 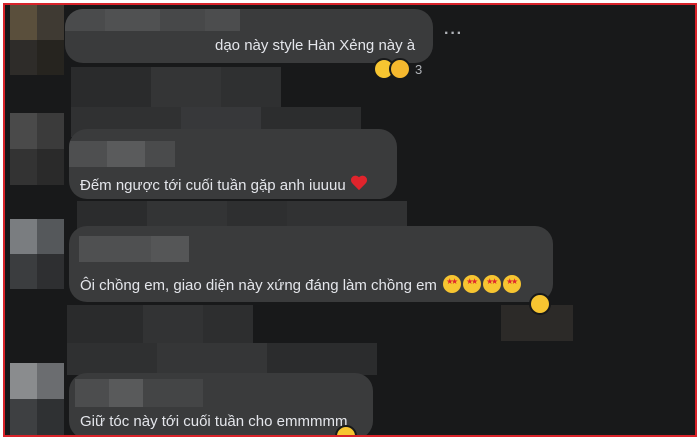 What do you see at coordinates (214, 421) in the screenshot?
I see `comment-text: Giữ tóc này tới cuối tuần cho emmmmm` at bounding box center [214, 421].